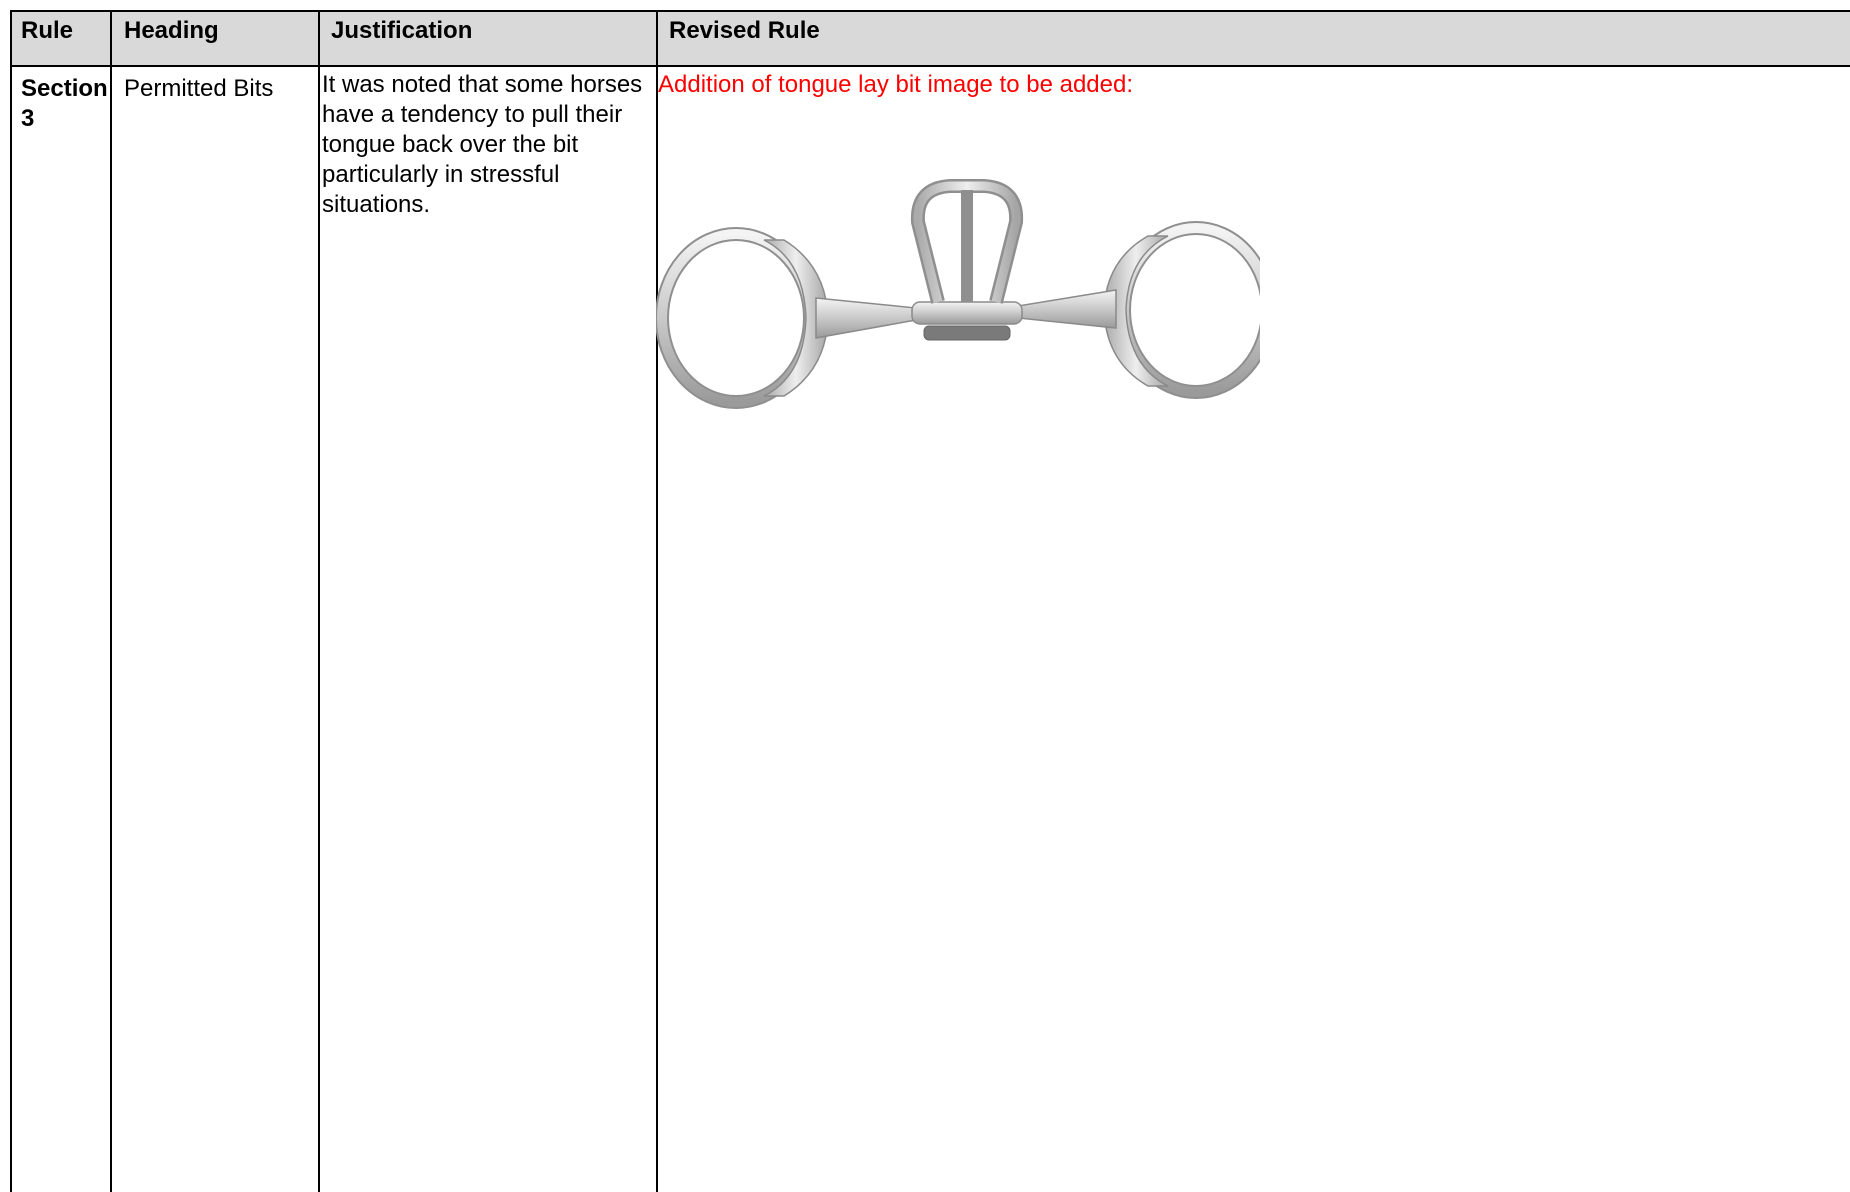 The width and height of the screenshot is (1850, 1192). What do you see at coordinates (171, 30) in the screenshot?
I see `header-heading: Heading` at bounding box center [171, 30].